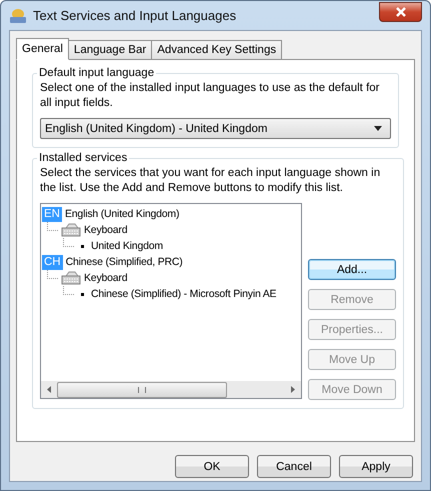  Describe the element at coordinates (215, 128) in the screenshot. I see `language-dropdown: English (United Kingdom) - United Kingdom` at that location.